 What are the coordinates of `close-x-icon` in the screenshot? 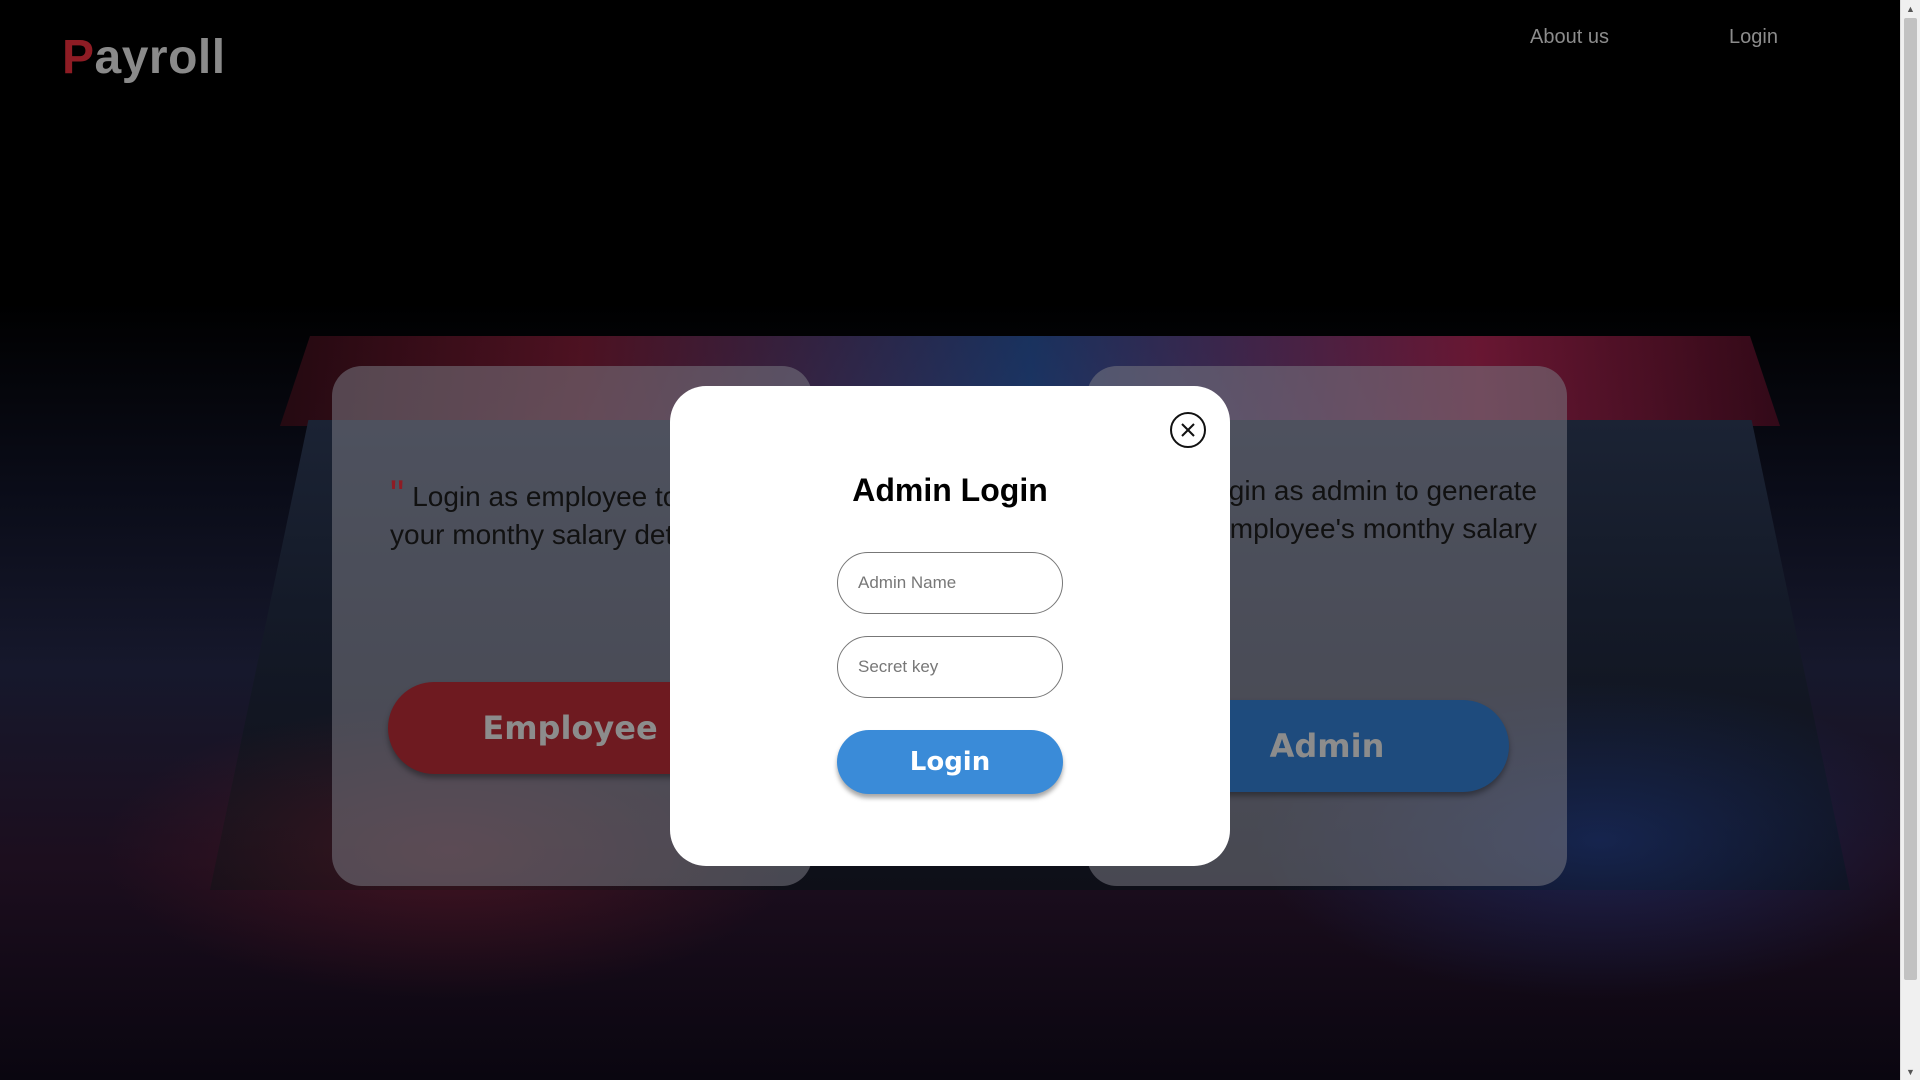 It's located at (1188, 430).